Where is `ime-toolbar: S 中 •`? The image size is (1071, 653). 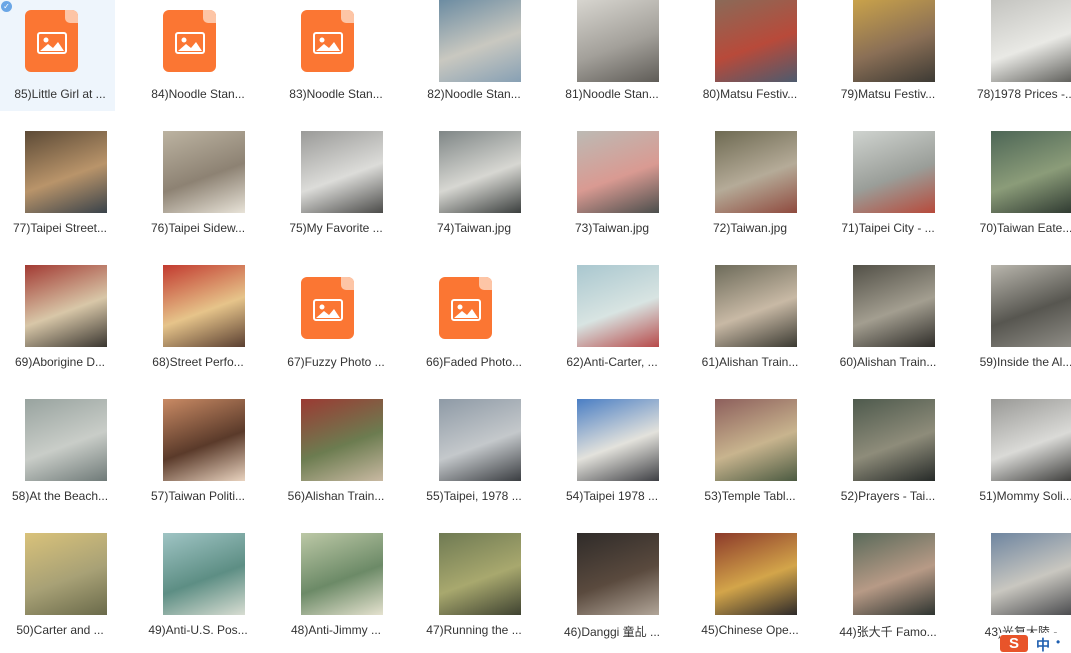 ime-toolbar: S 中 • is located at coordinates (1035, 643).